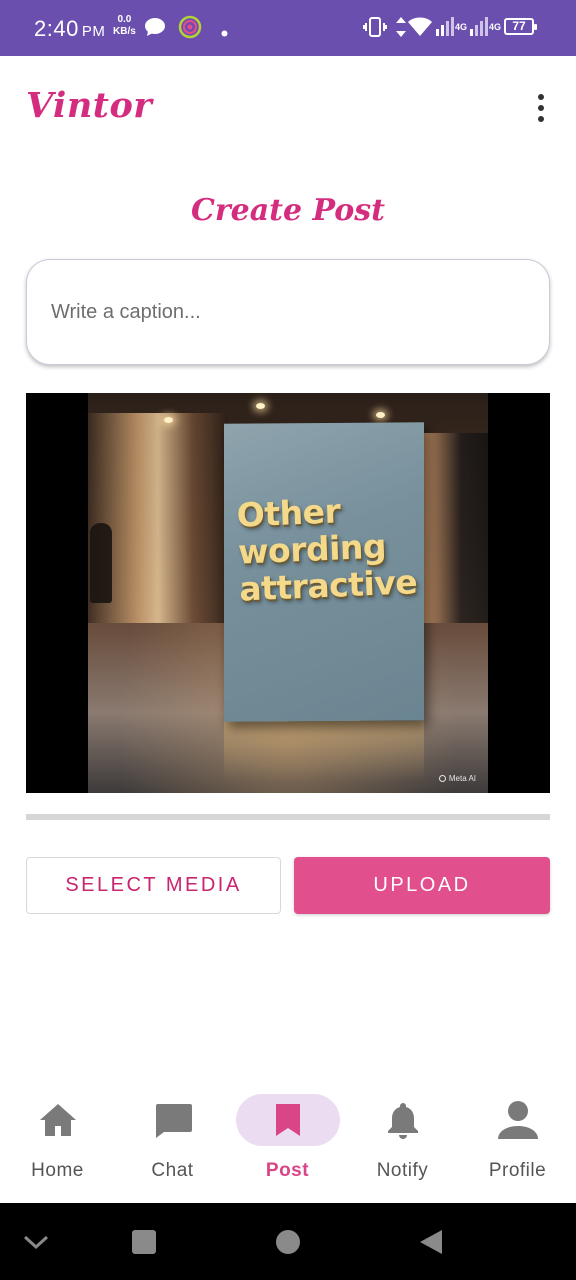 Image resolution: width=576 pixels, height=1280 pixels. I want to click on status-time-ampm: PM, so click(93, 31).